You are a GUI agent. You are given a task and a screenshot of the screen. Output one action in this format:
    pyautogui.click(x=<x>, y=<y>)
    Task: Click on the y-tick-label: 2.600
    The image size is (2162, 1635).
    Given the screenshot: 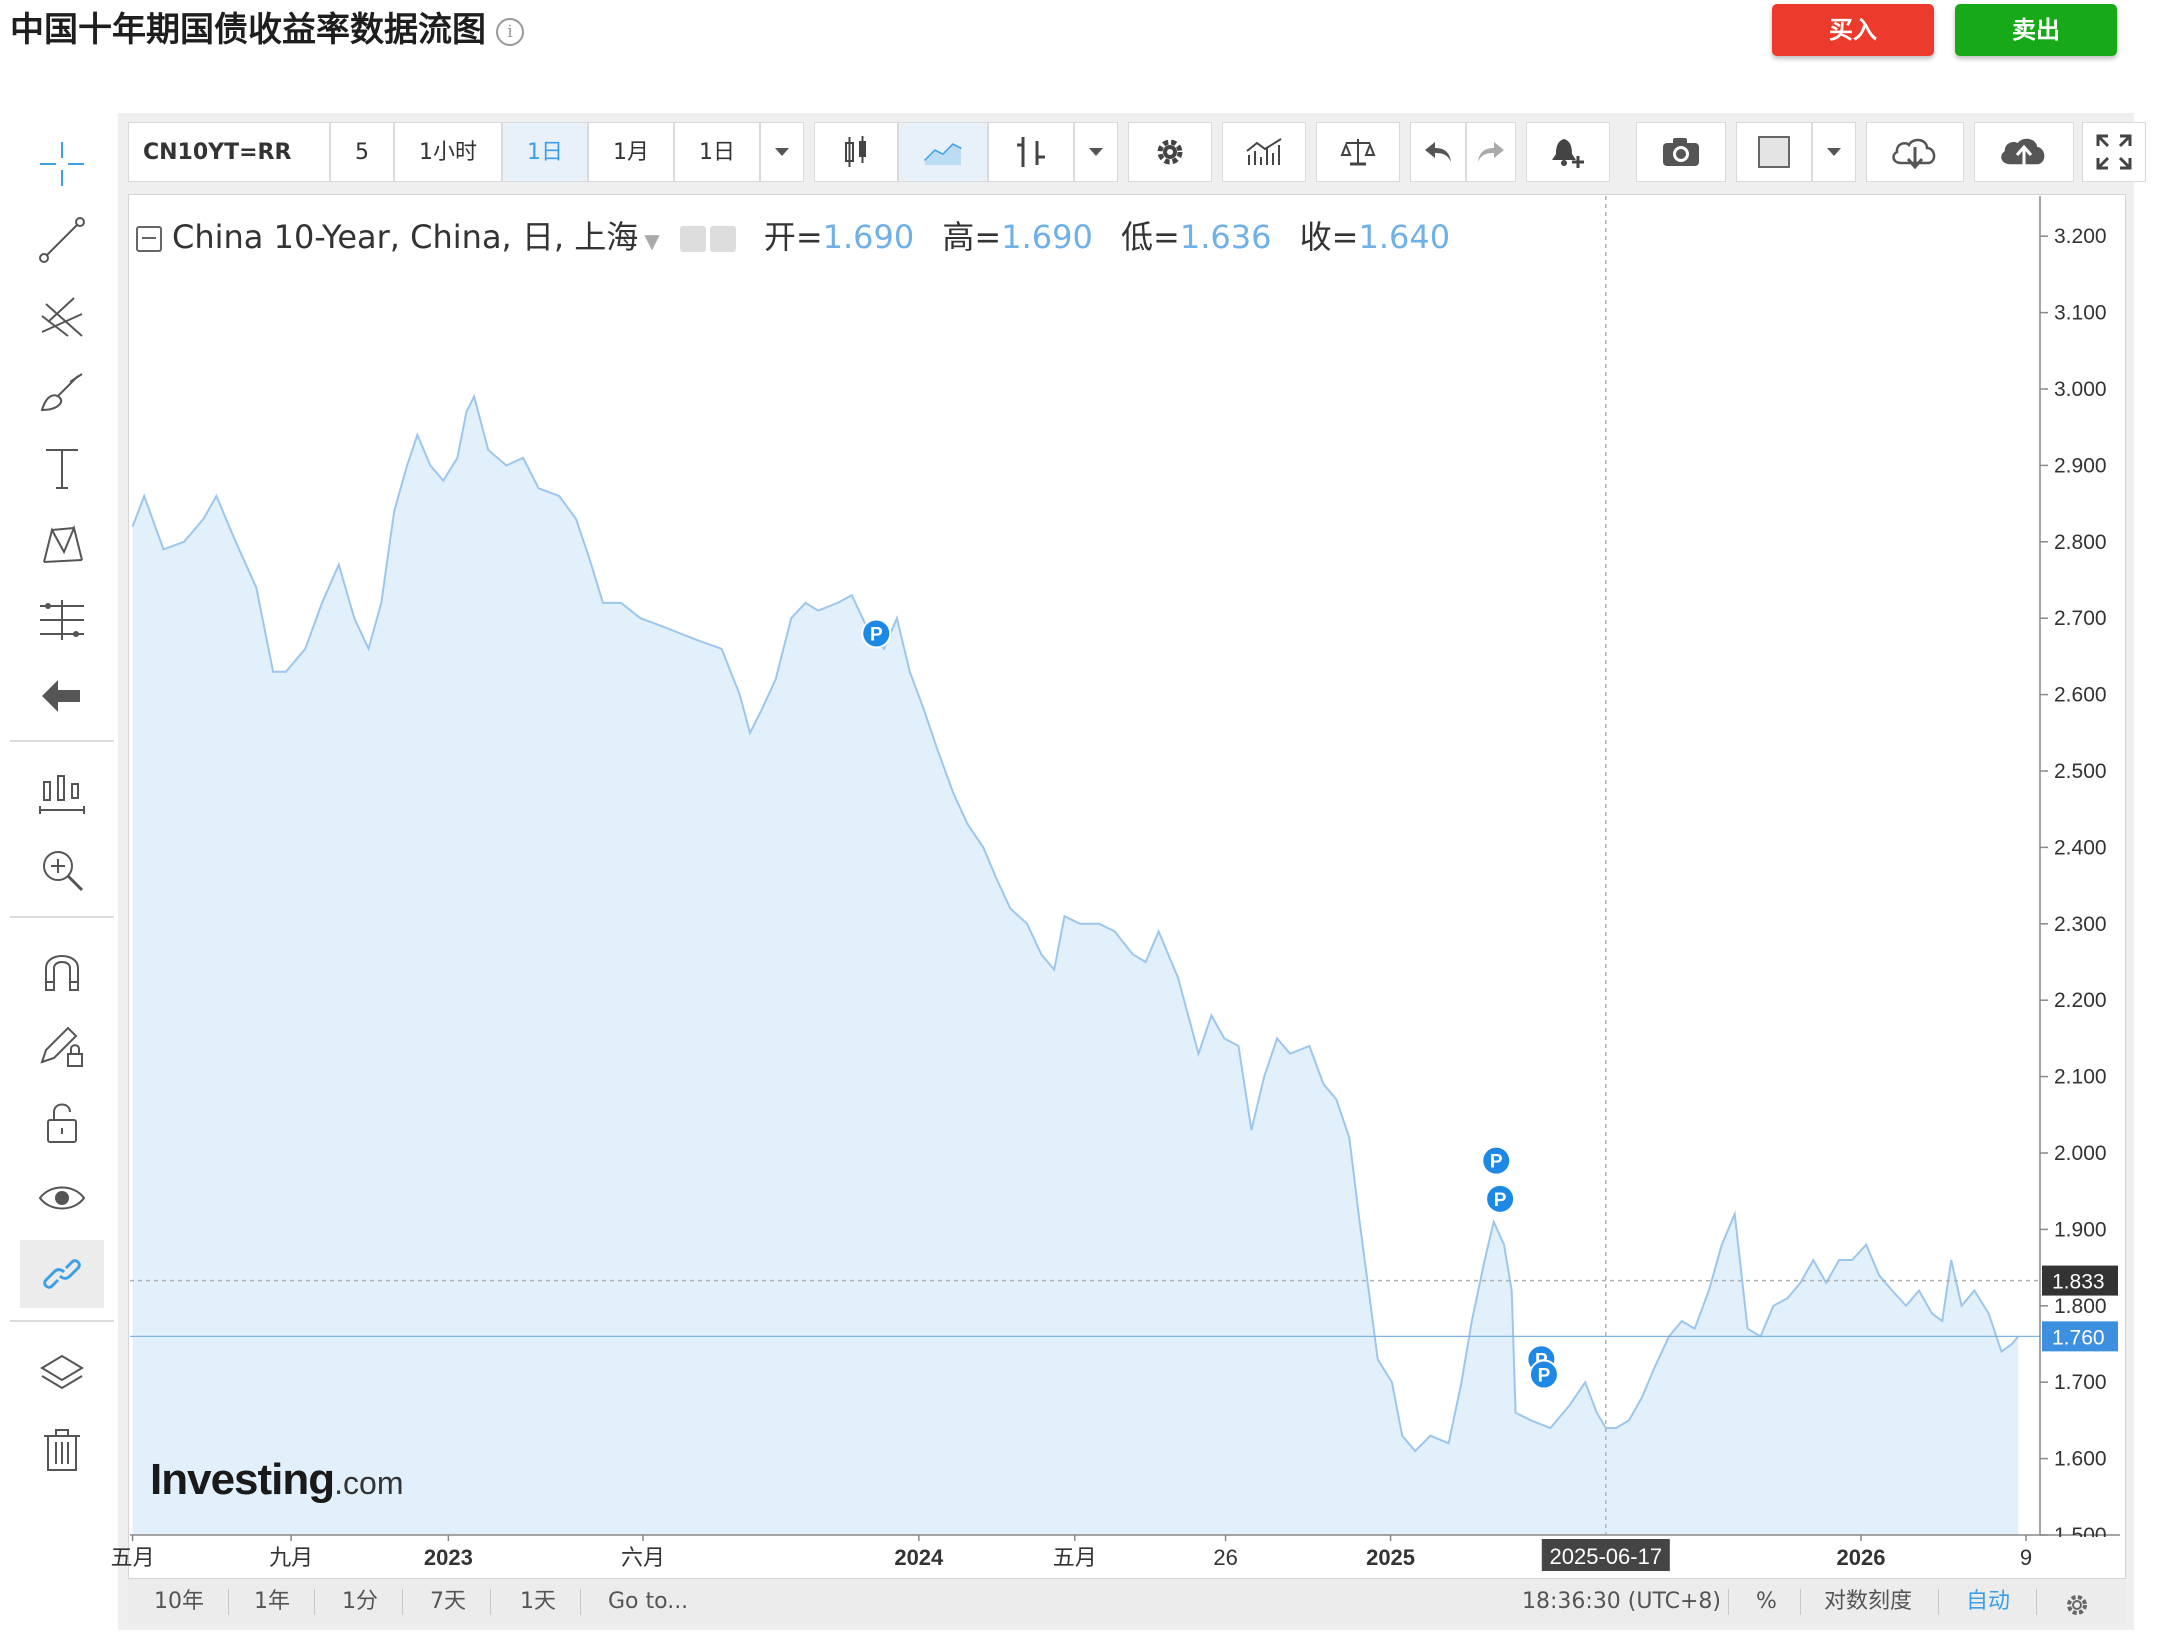 What is the action you would take?
    pyautogui.click(x=2080, y=695)
    